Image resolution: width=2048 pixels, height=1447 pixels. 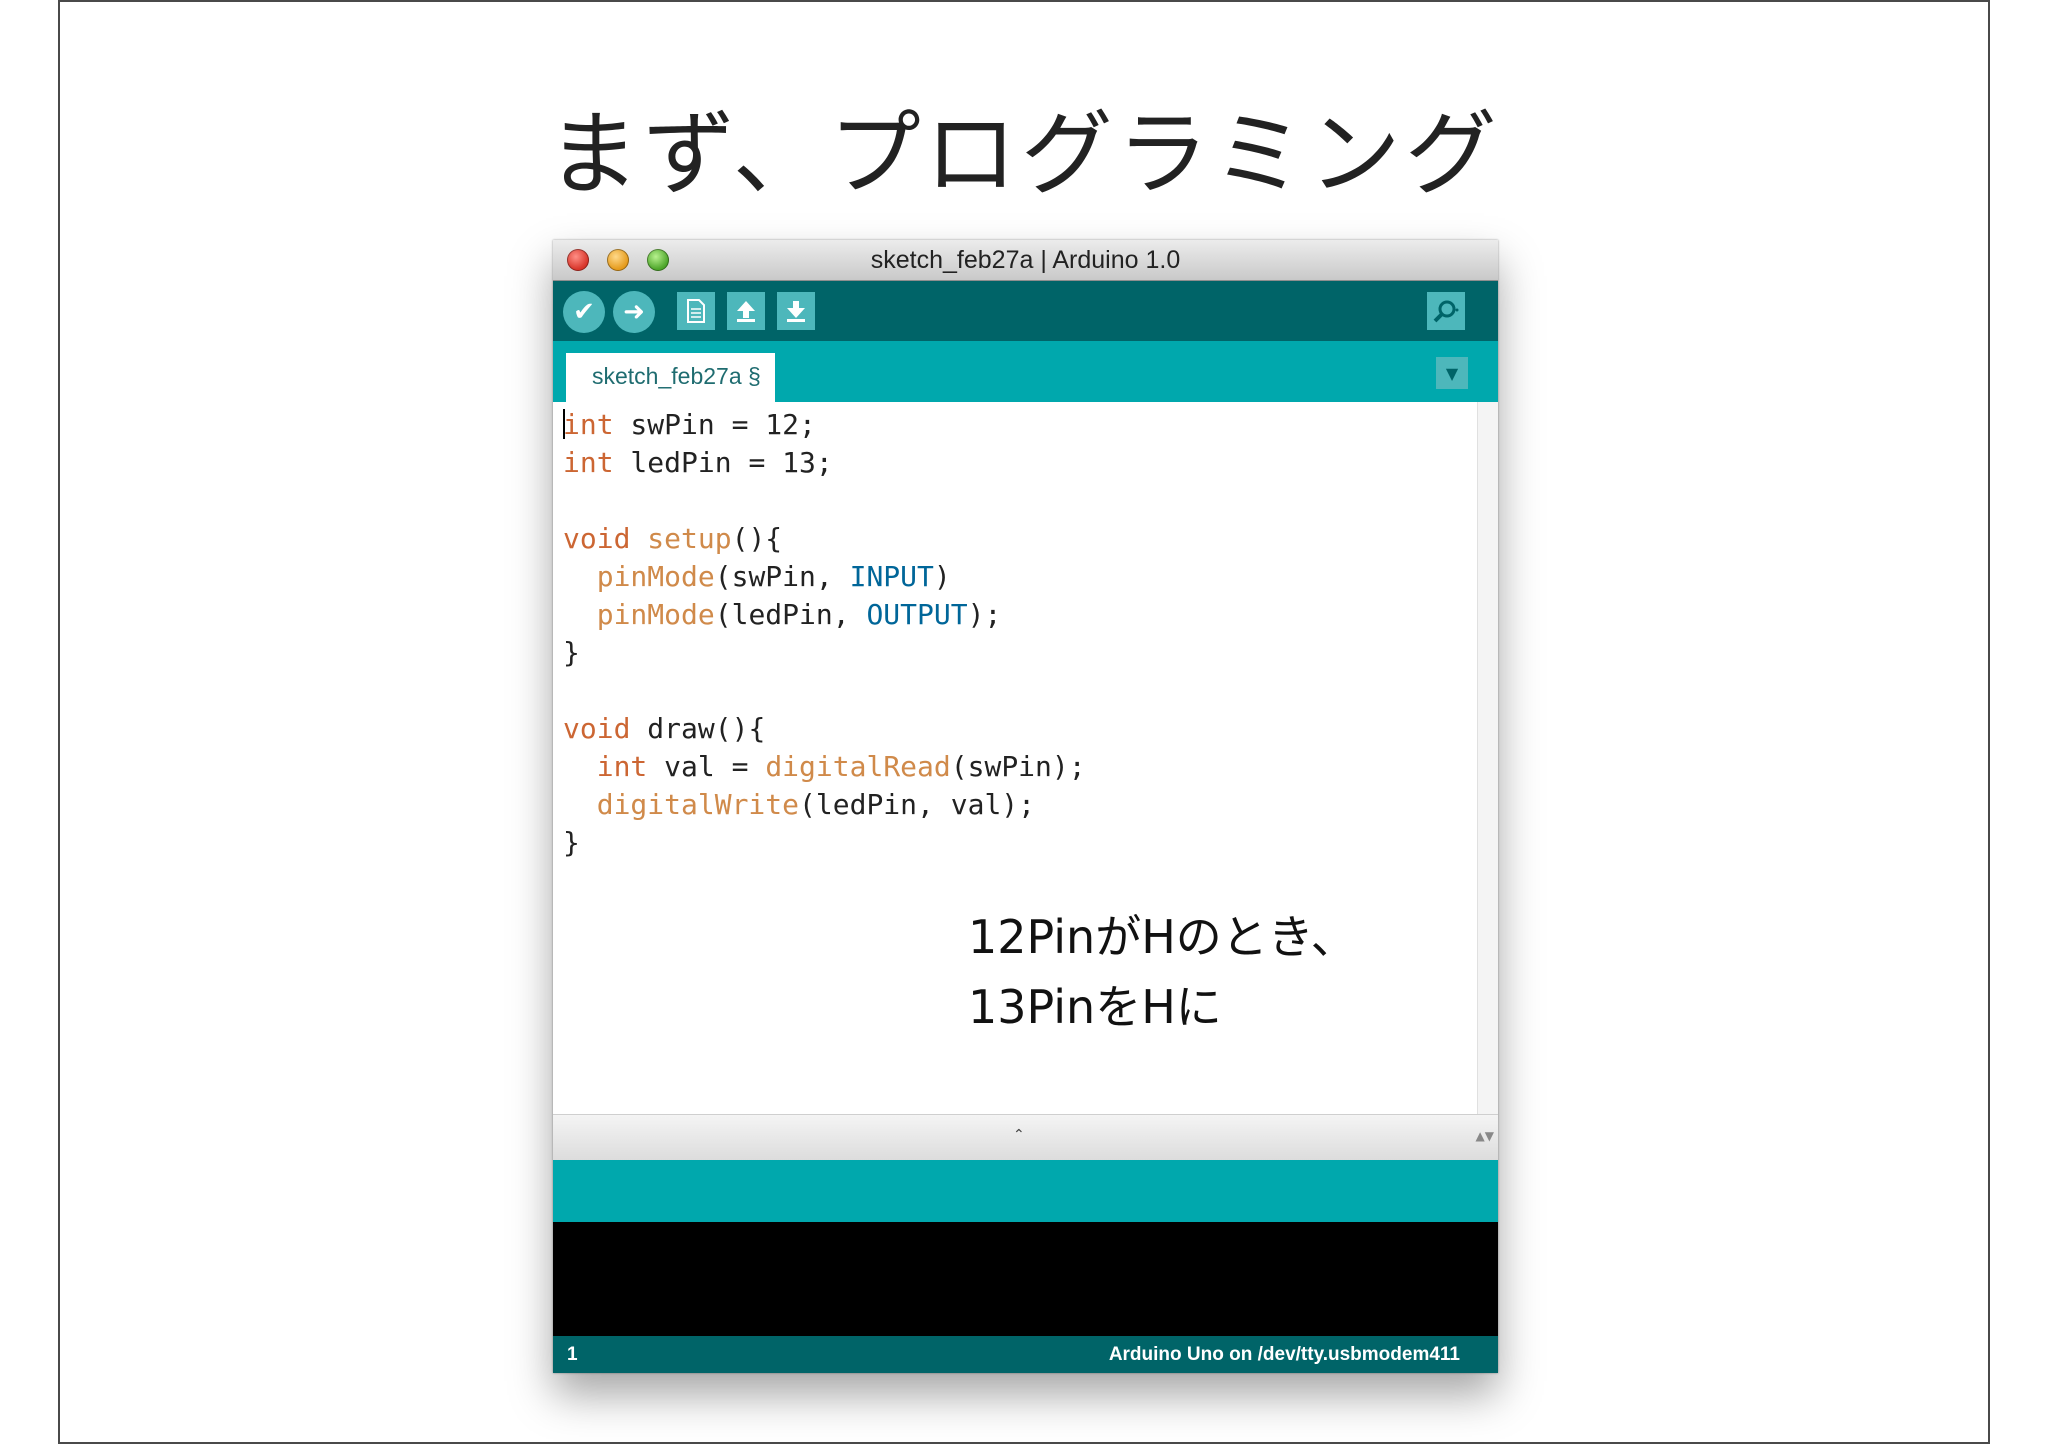 I want to click on upload-button: ➜, so click(x=634, y=312).